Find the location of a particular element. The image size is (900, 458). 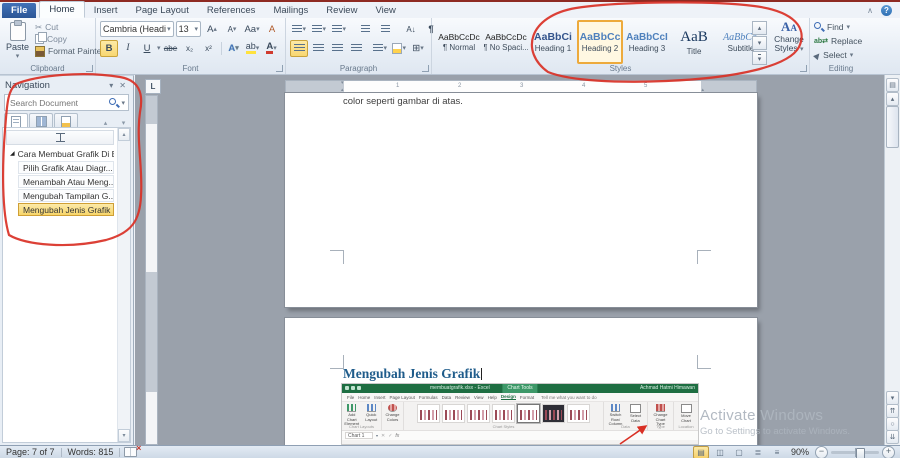

scroll-up-button: ▴ is located at coordinates (892, 99).